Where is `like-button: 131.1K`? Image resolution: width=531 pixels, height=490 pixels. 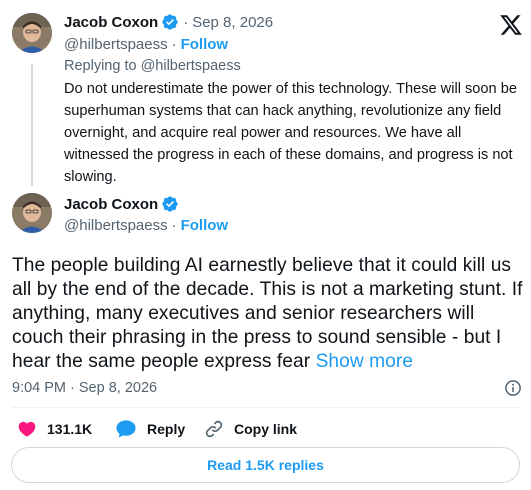 like-button: 131.1K is located at coordinates (54, 429).